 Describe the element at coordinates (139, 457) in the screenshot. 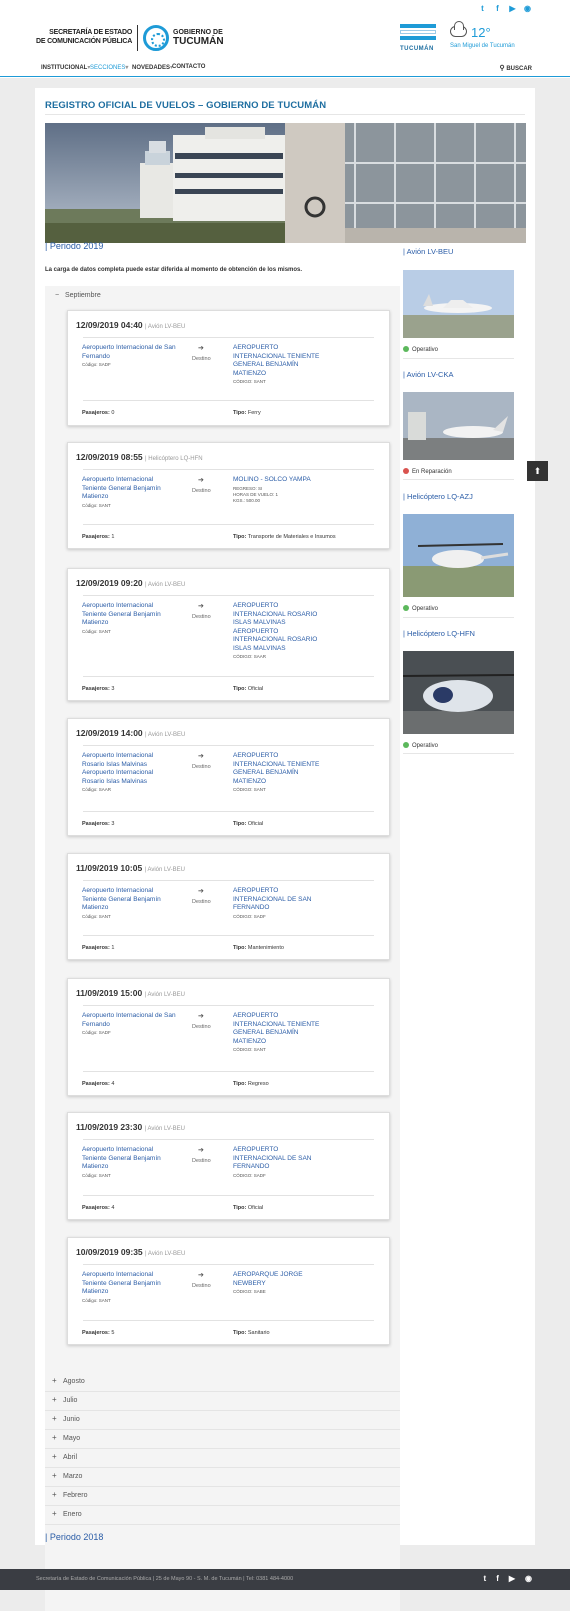

I see `flight-date: 12/09/2019 08:55 | Helicóptero LQ-HFN` at that location.